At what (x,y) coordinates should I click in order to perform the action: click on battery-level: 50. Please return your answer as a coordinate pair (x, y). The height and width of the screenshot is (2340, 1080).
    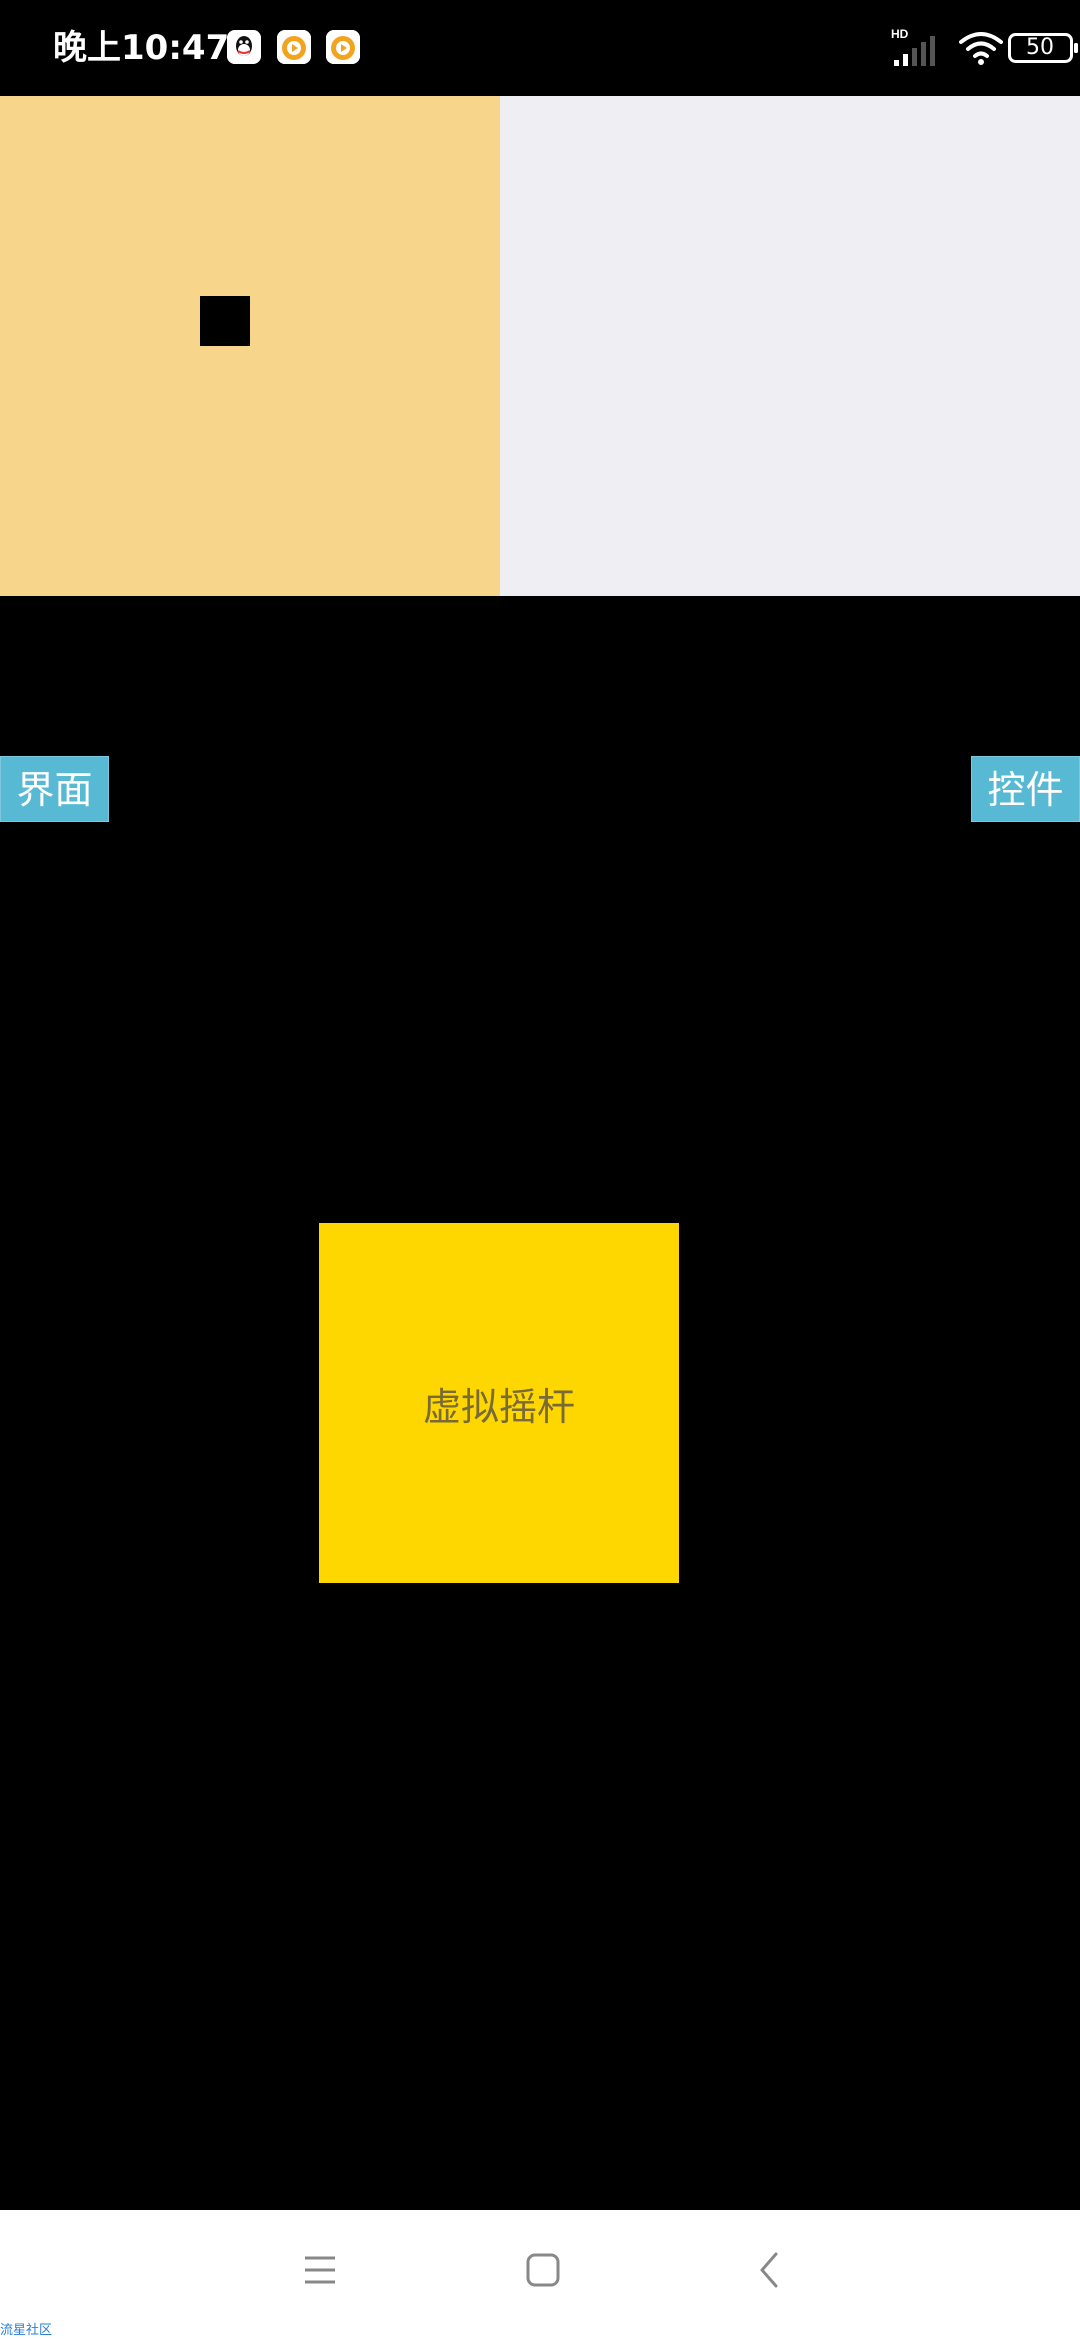
    Looking at the image, I should click on (1040, 47).